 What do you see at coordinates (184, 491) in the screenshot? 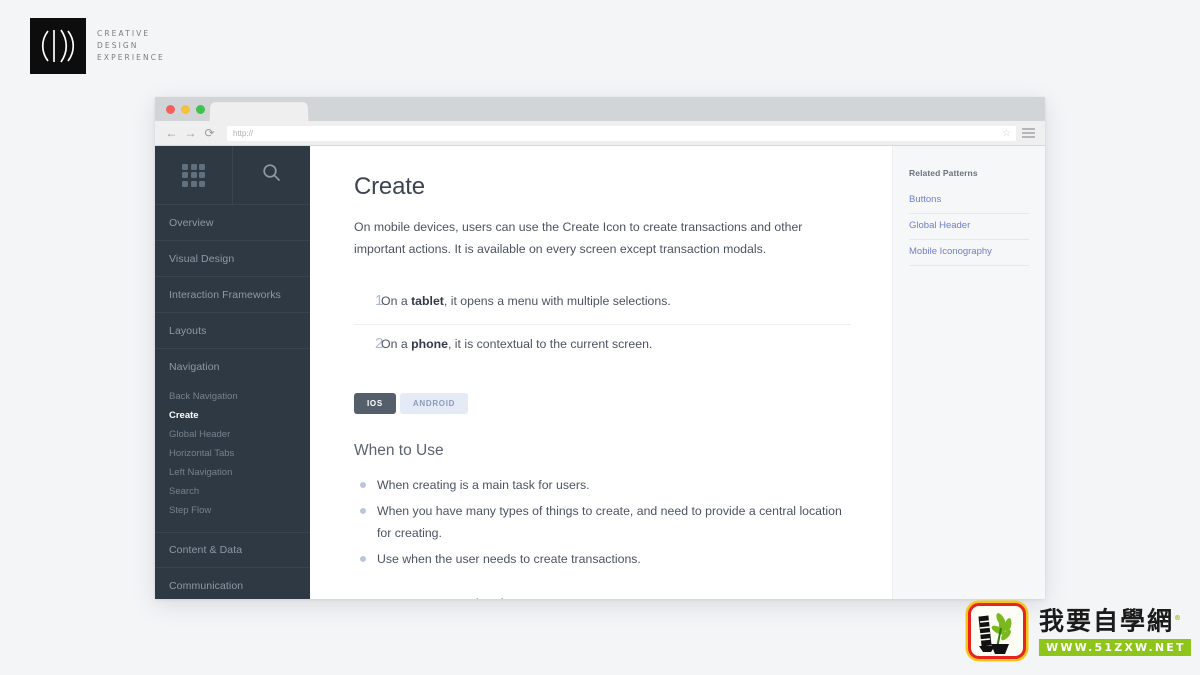
I see `sidebar-subitem-label: Search` at bounding box center [184, 491].